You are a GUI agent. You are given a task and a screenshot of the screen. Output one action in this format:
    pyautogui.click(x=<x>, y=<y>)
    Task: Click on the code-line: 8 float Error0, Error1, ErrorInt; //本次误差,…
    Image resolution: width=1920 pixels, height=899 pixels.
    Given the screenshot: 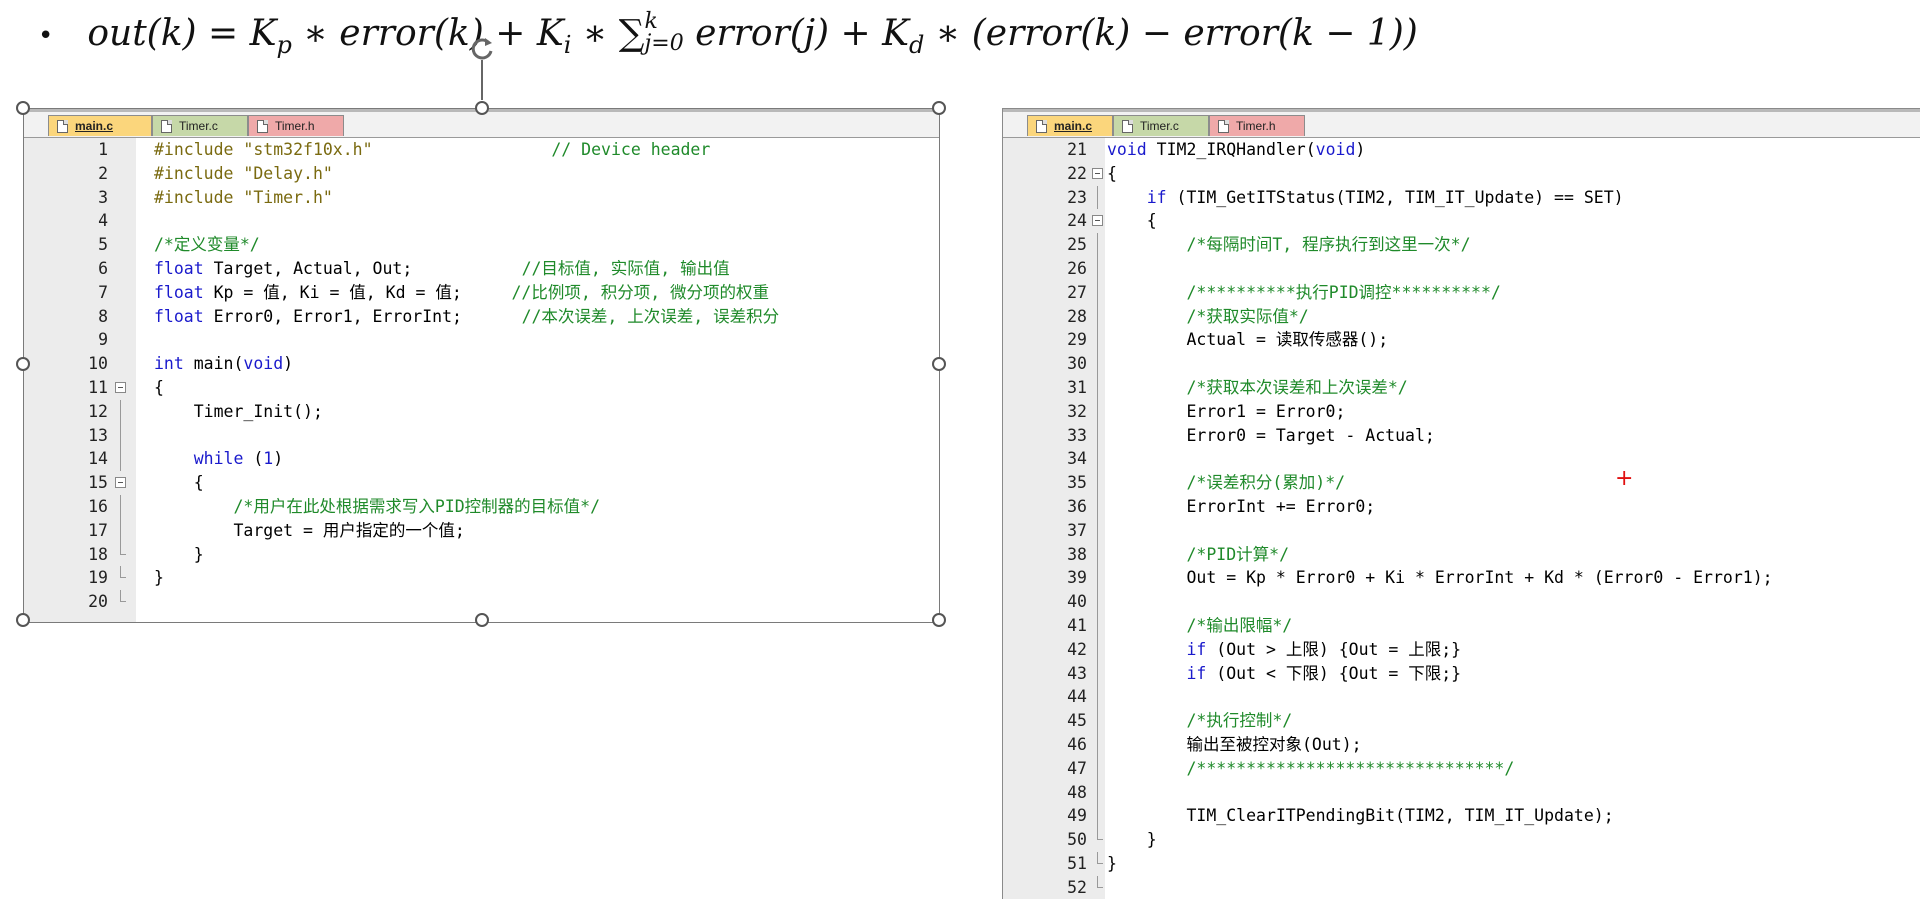 What is the action you would take?
    pyautogui.click(x=481, y=317)
    